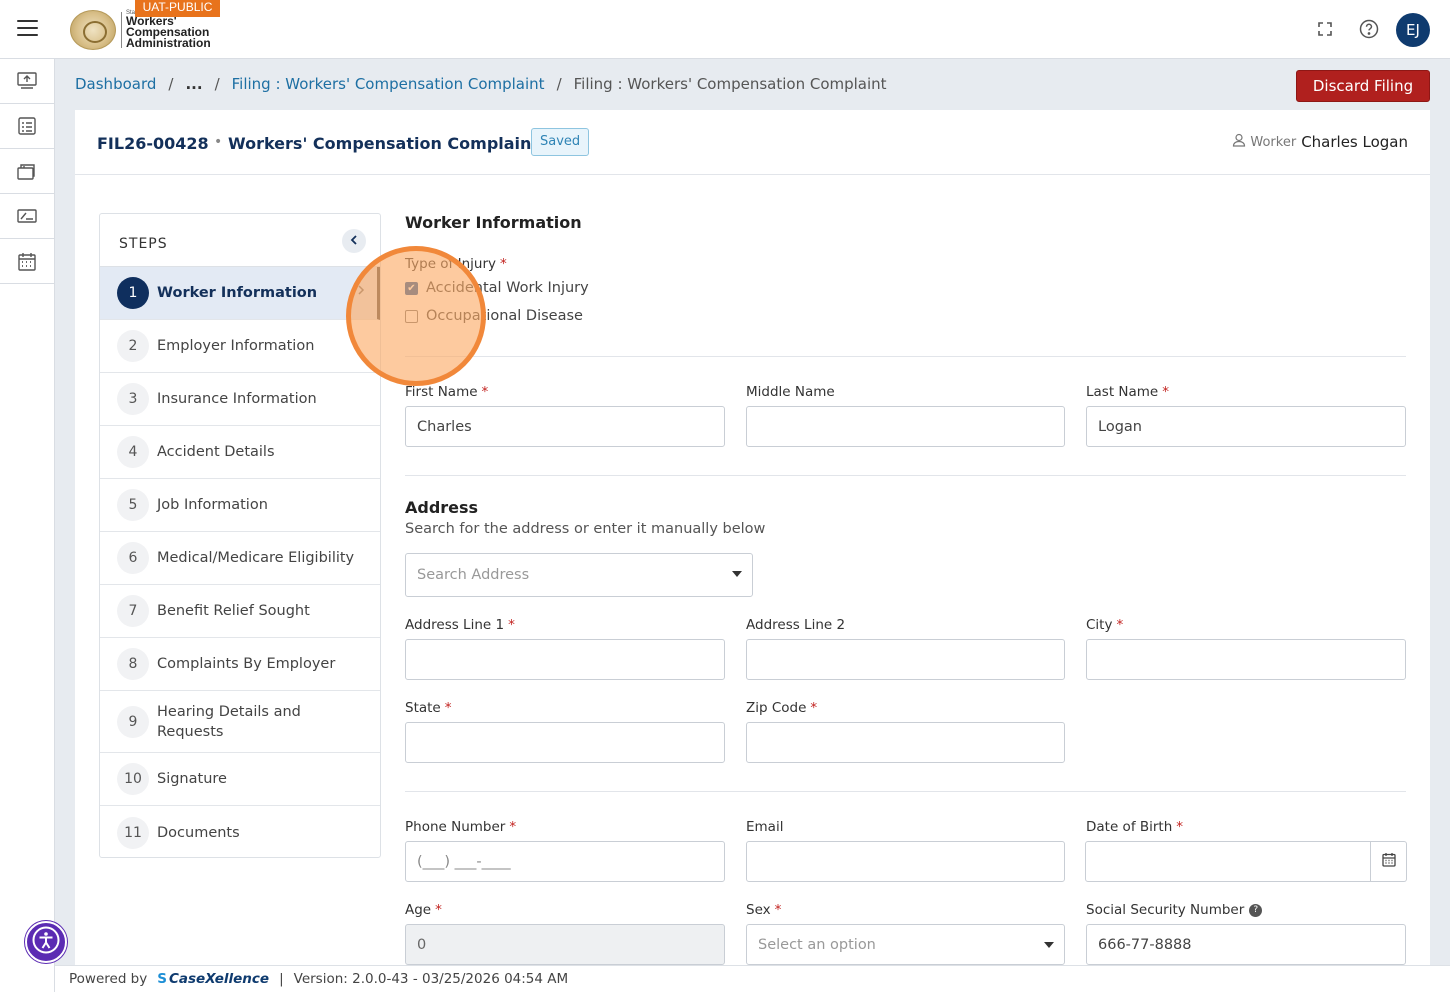  What do you see at coordinates (216, 452) in the screenshot?
I see `step-label: Accident Details` at bounding box center [216, 452].